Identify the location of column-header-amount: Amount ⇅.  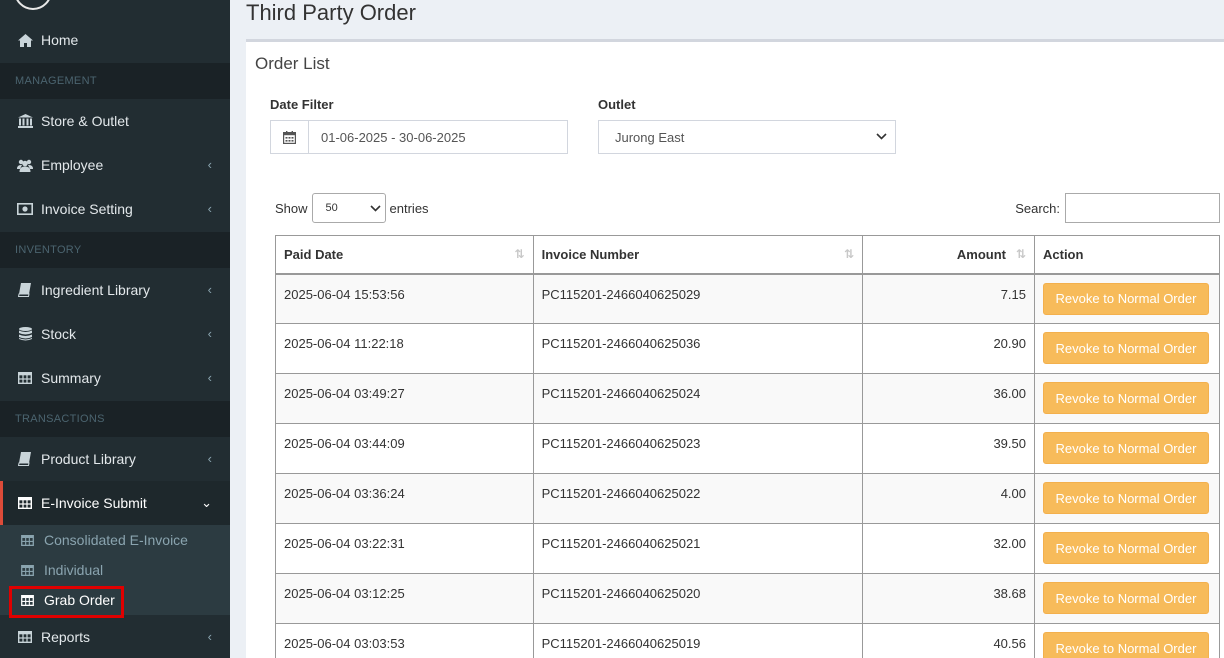
(948, 255).